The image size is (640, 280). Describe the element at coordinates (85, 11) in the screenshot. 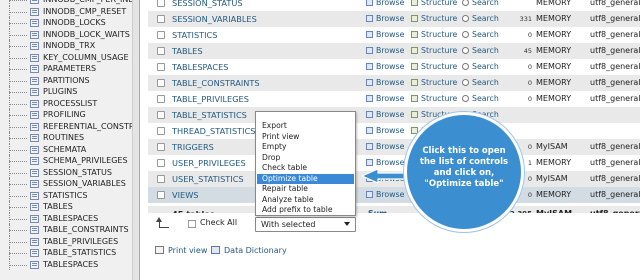

I see `sidebar-item-label: INNODB_CMP_RESET` at that location.